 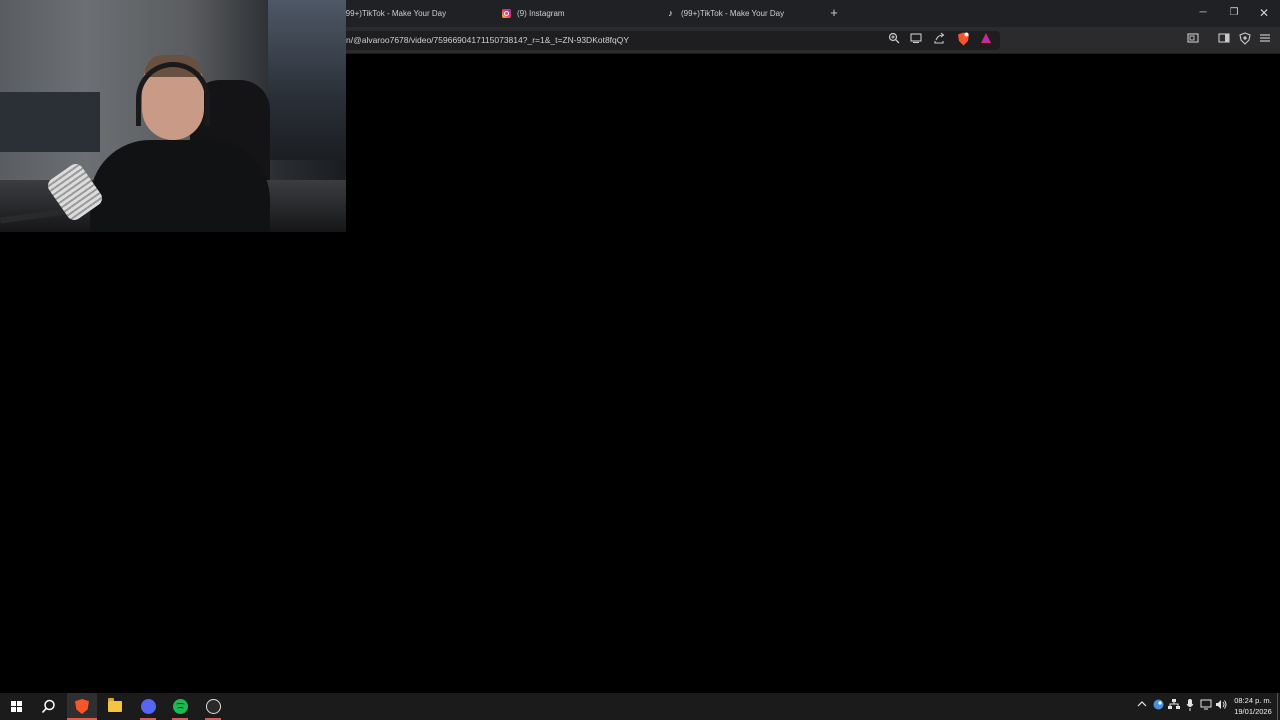 What do you see at coordinates (579, 13) in the screenshot?
I see `tab-instagram: (9) Instagram` at bounding box center [579, 13].